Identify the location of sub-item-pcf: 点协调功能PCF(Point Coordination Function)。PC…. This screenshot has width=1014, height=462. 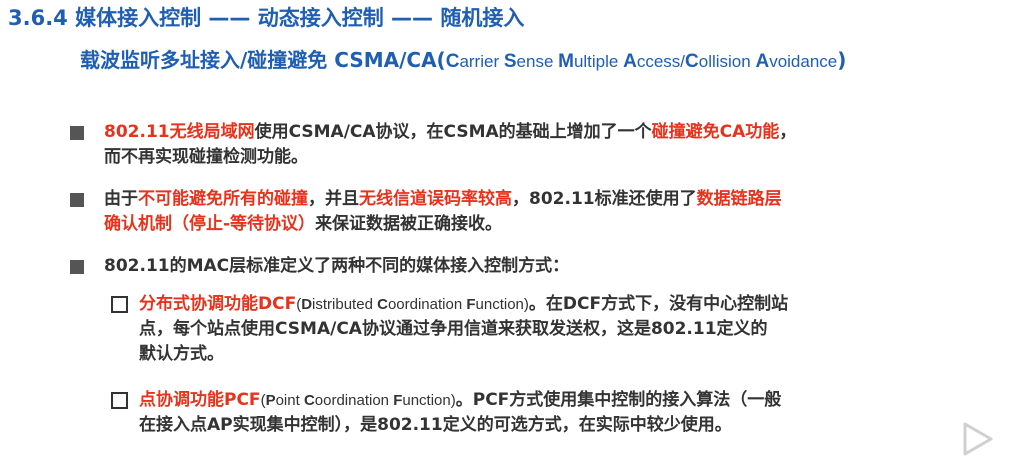
(460, 412).